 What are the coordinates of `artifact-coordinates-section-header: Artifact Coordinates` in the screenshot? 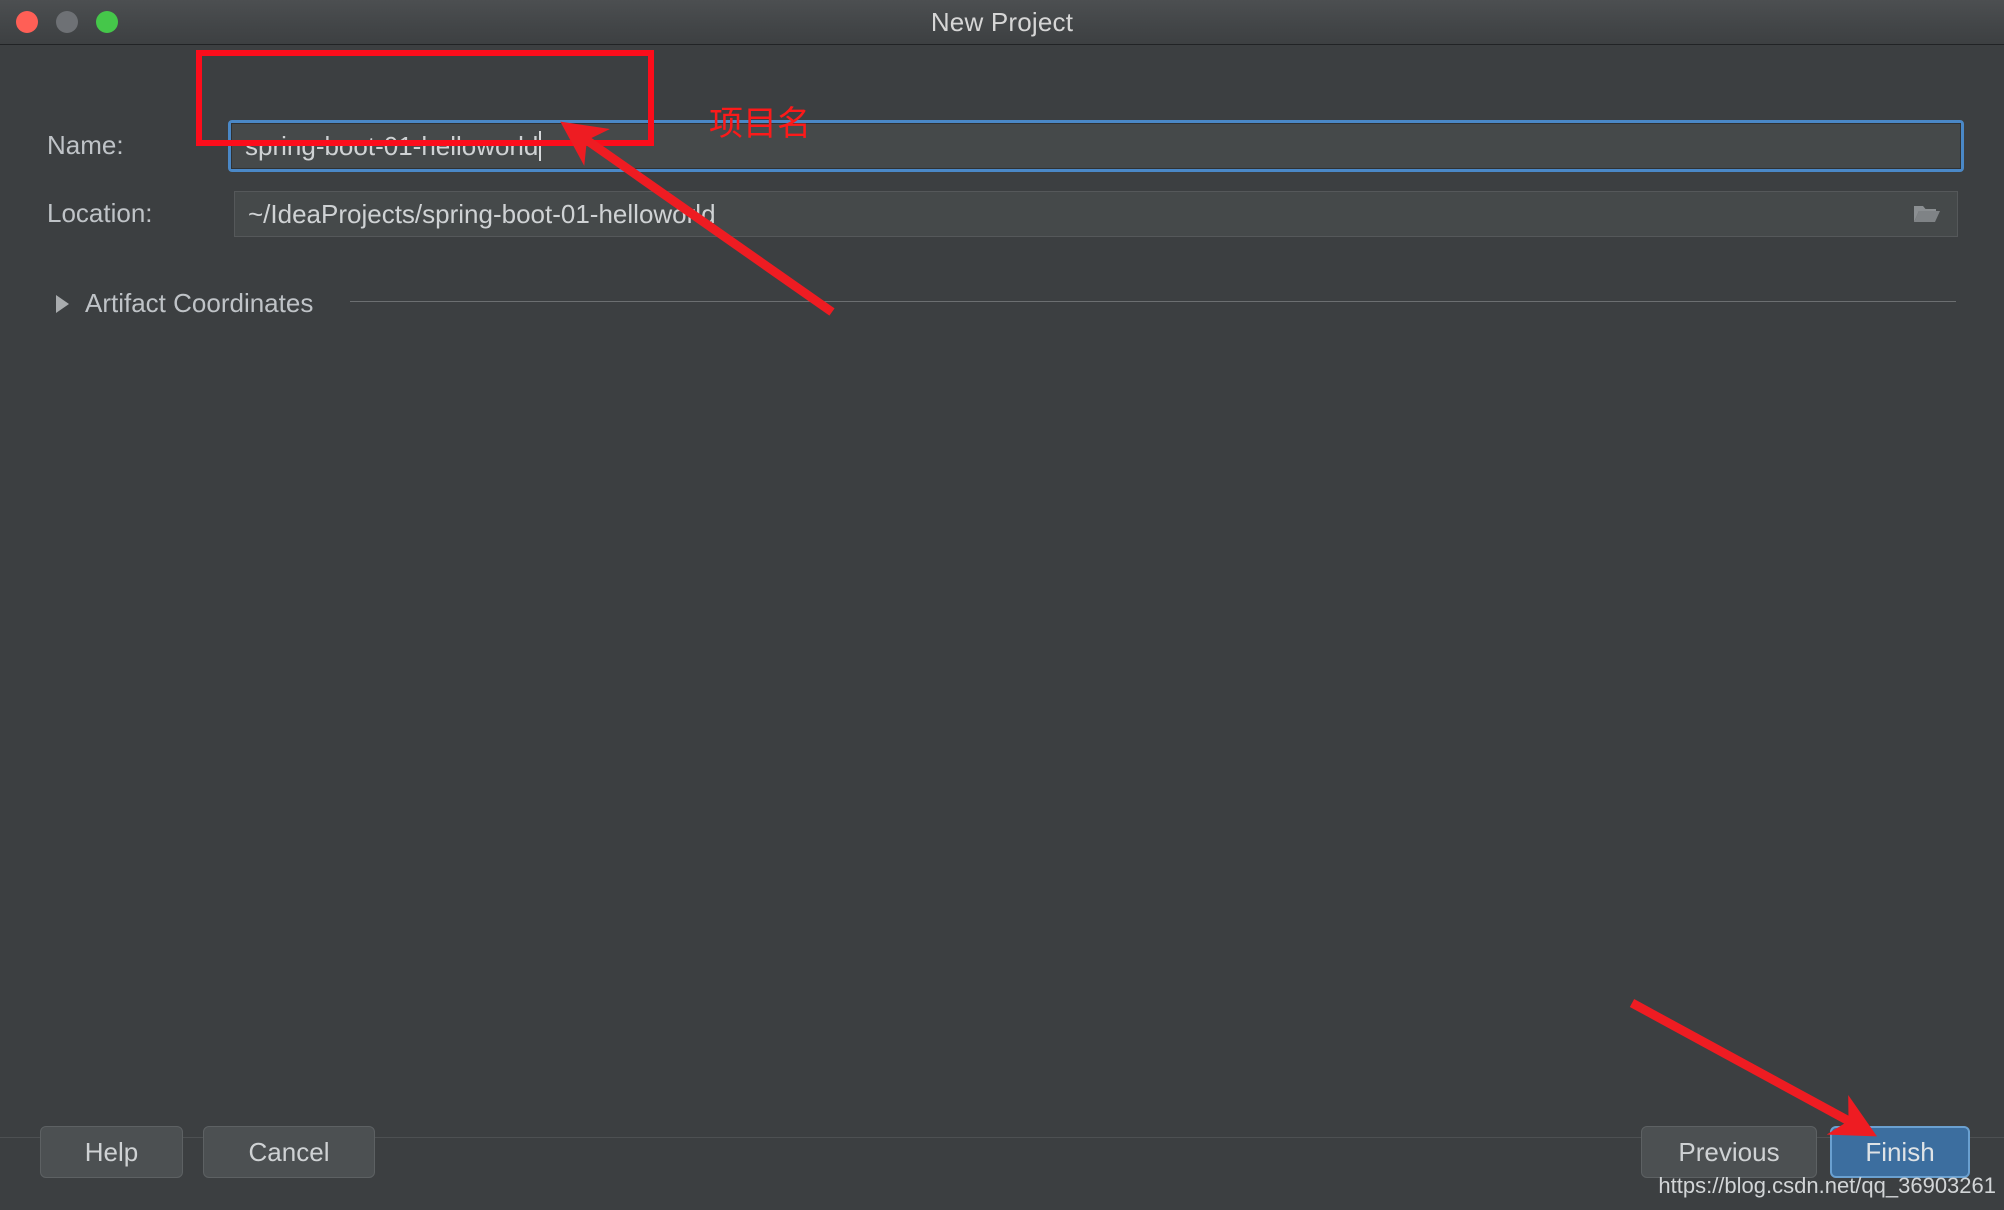 It's located at (184, 303).